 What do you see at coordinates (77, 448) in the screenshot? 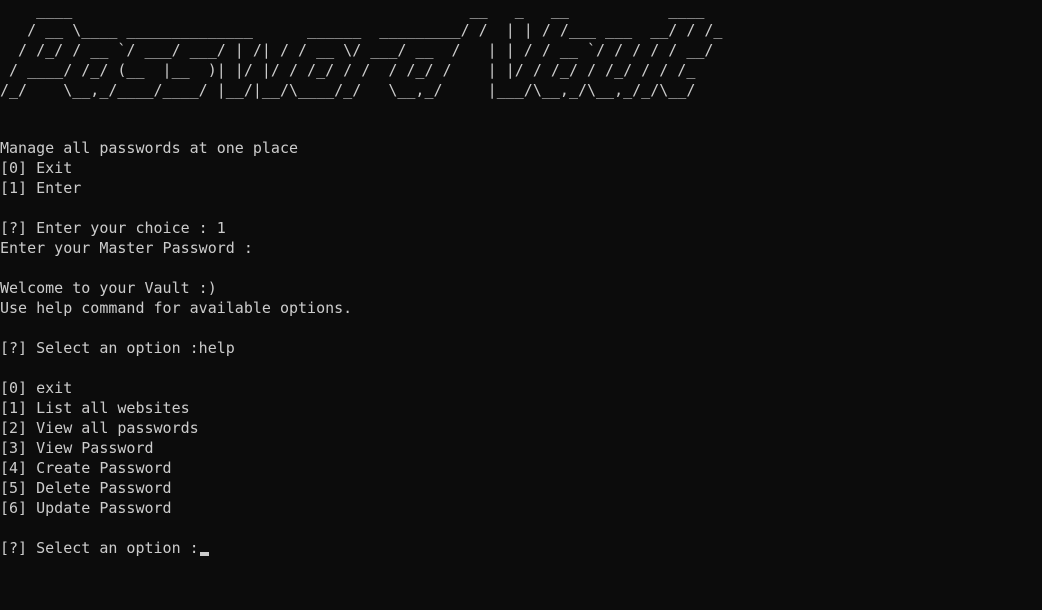
I see `command-view-password: [3] View Password` at bounding box center [77, 448].